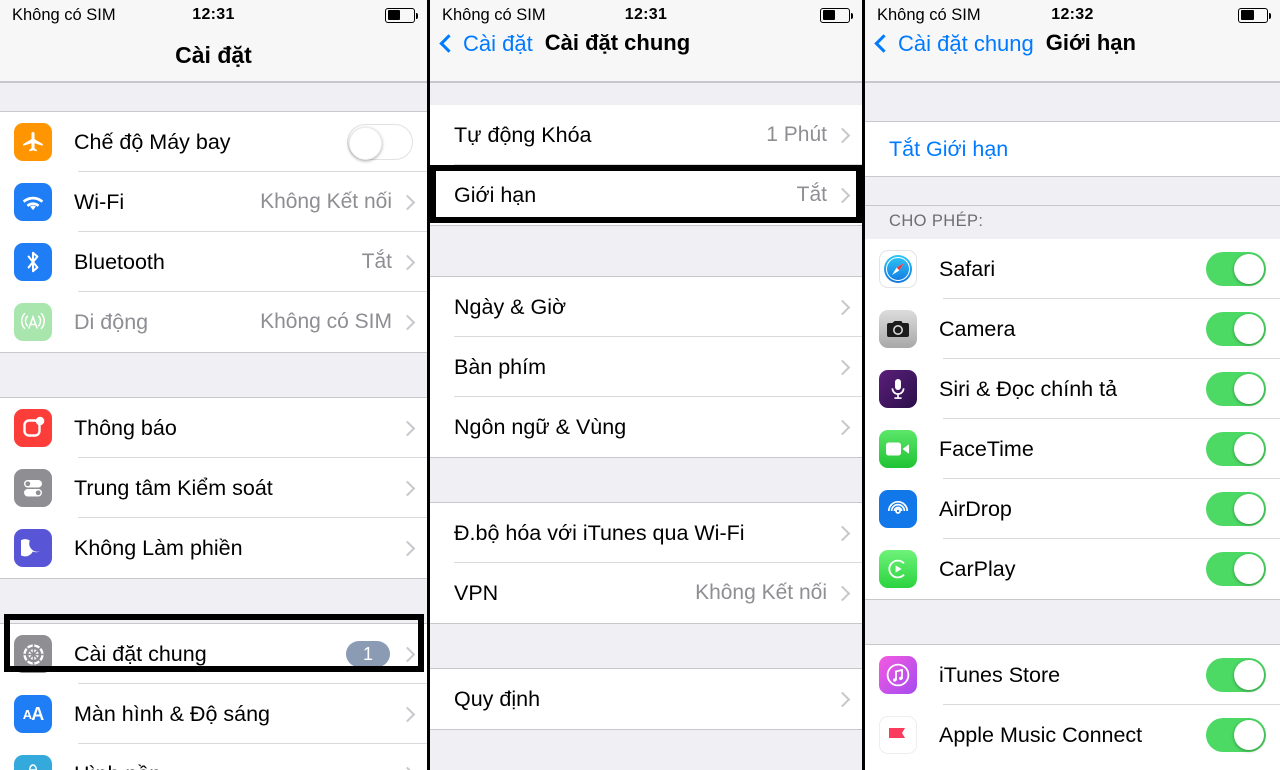 This screenshot has width=1280, height=770. Describe the element at coordinates (213, 15) in the screenshot. I see `status-bar: Không có SIM 12:31` at that location.